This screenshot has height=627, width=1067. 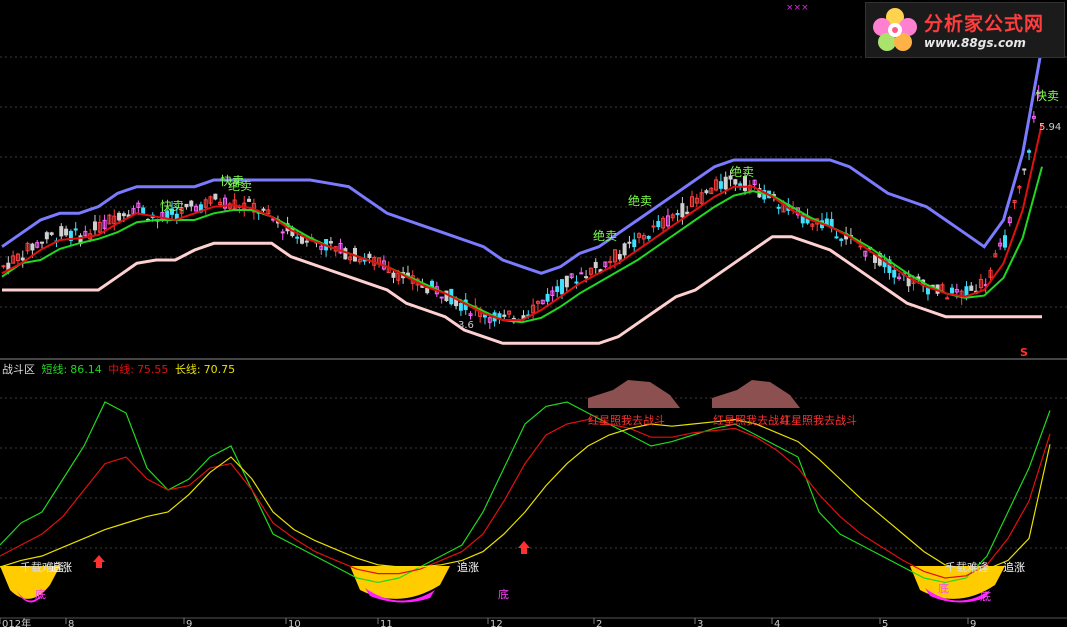 What do you see at coordinates (599, 623) in the screenshot?
I see `x-tick-label: 2` at bounding box center [599, 623].